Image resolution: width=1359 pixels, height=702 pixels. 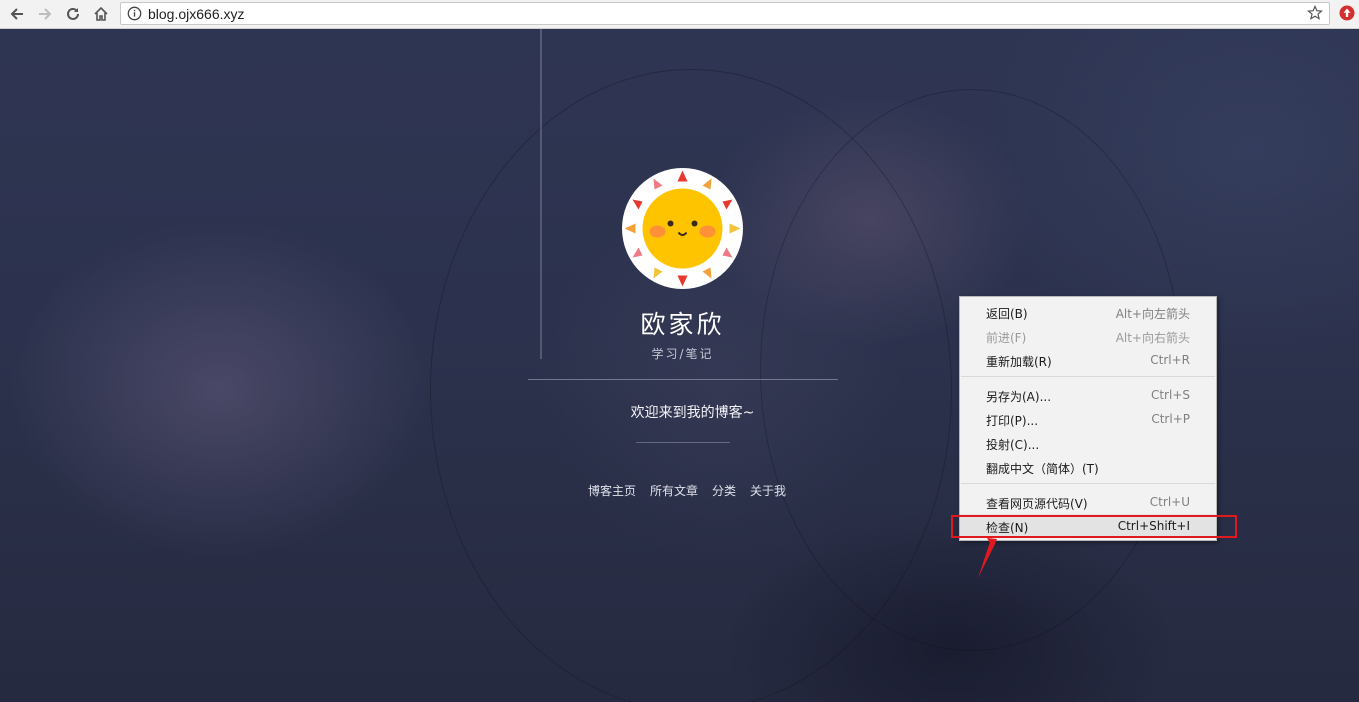 What do you see at coordinates (1170, 395) in the screenshot?
I see `menu-item-shortcut: Ctrl+S` at bounding box center [1170, 395].